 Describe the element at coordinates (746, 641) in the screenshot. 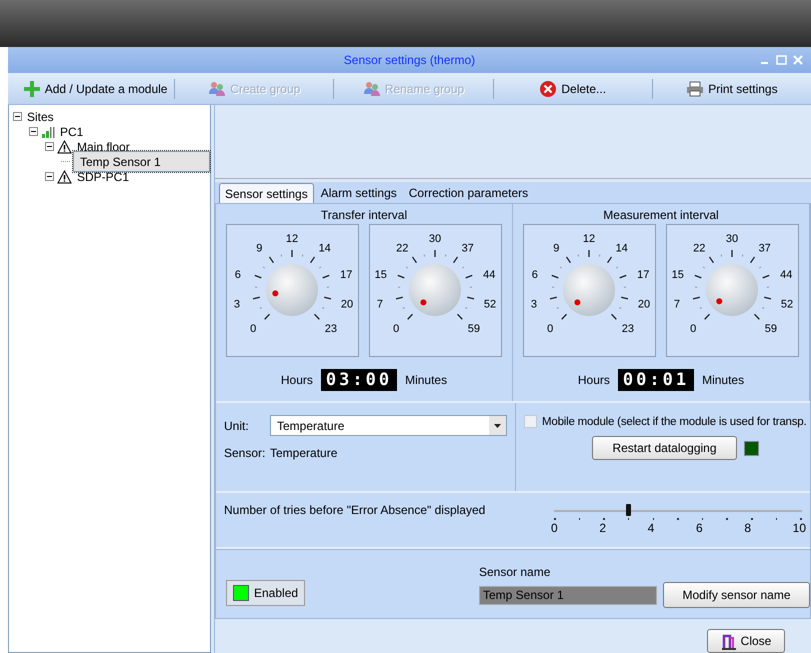

I see `close-button: Close` at that location.